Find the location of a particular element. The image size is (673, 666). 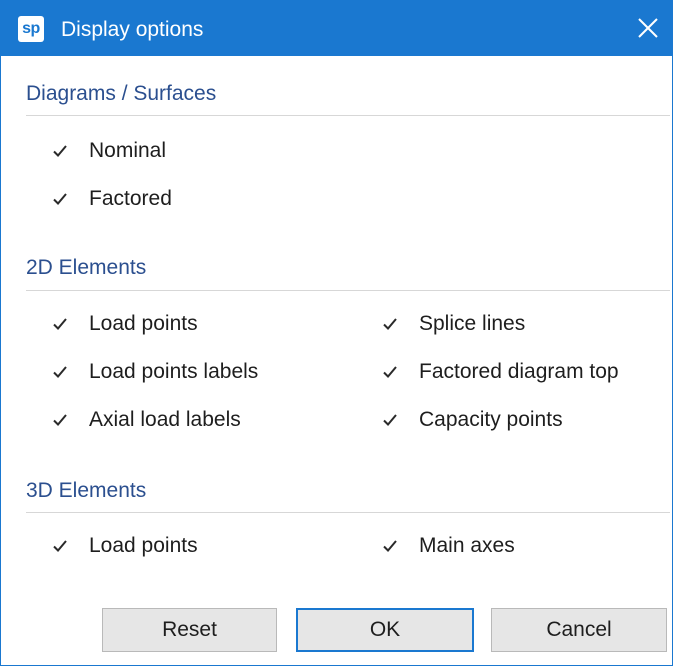

section-title-2d-elements: 2D Elements is located at coordinates (86, 267).